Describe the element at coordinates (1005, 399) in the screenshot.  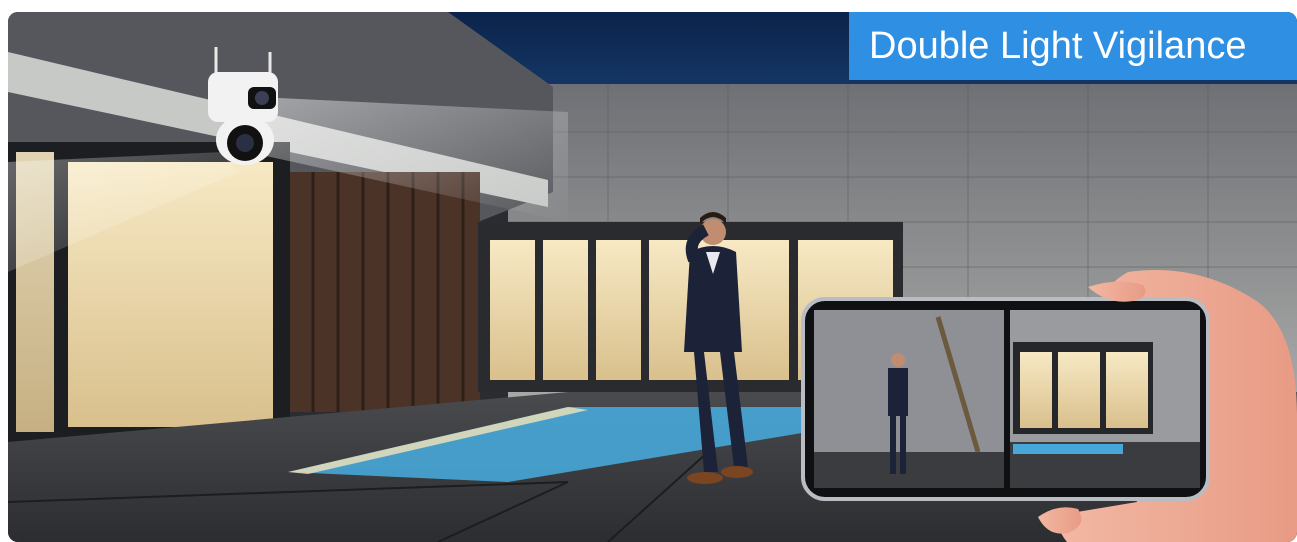
I see `smartphone-live-view-icon` at that location.